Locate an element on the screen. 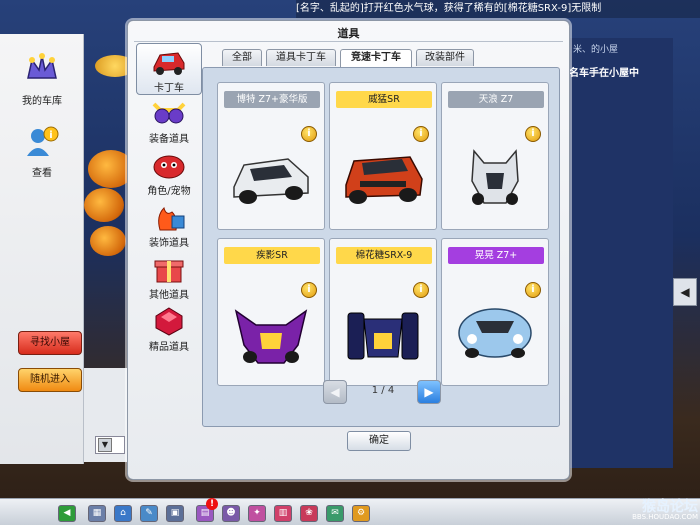 This screenshot has width=700, height=525. category-character-pet: 角色/宠物 is located at coordinates (169, 173).